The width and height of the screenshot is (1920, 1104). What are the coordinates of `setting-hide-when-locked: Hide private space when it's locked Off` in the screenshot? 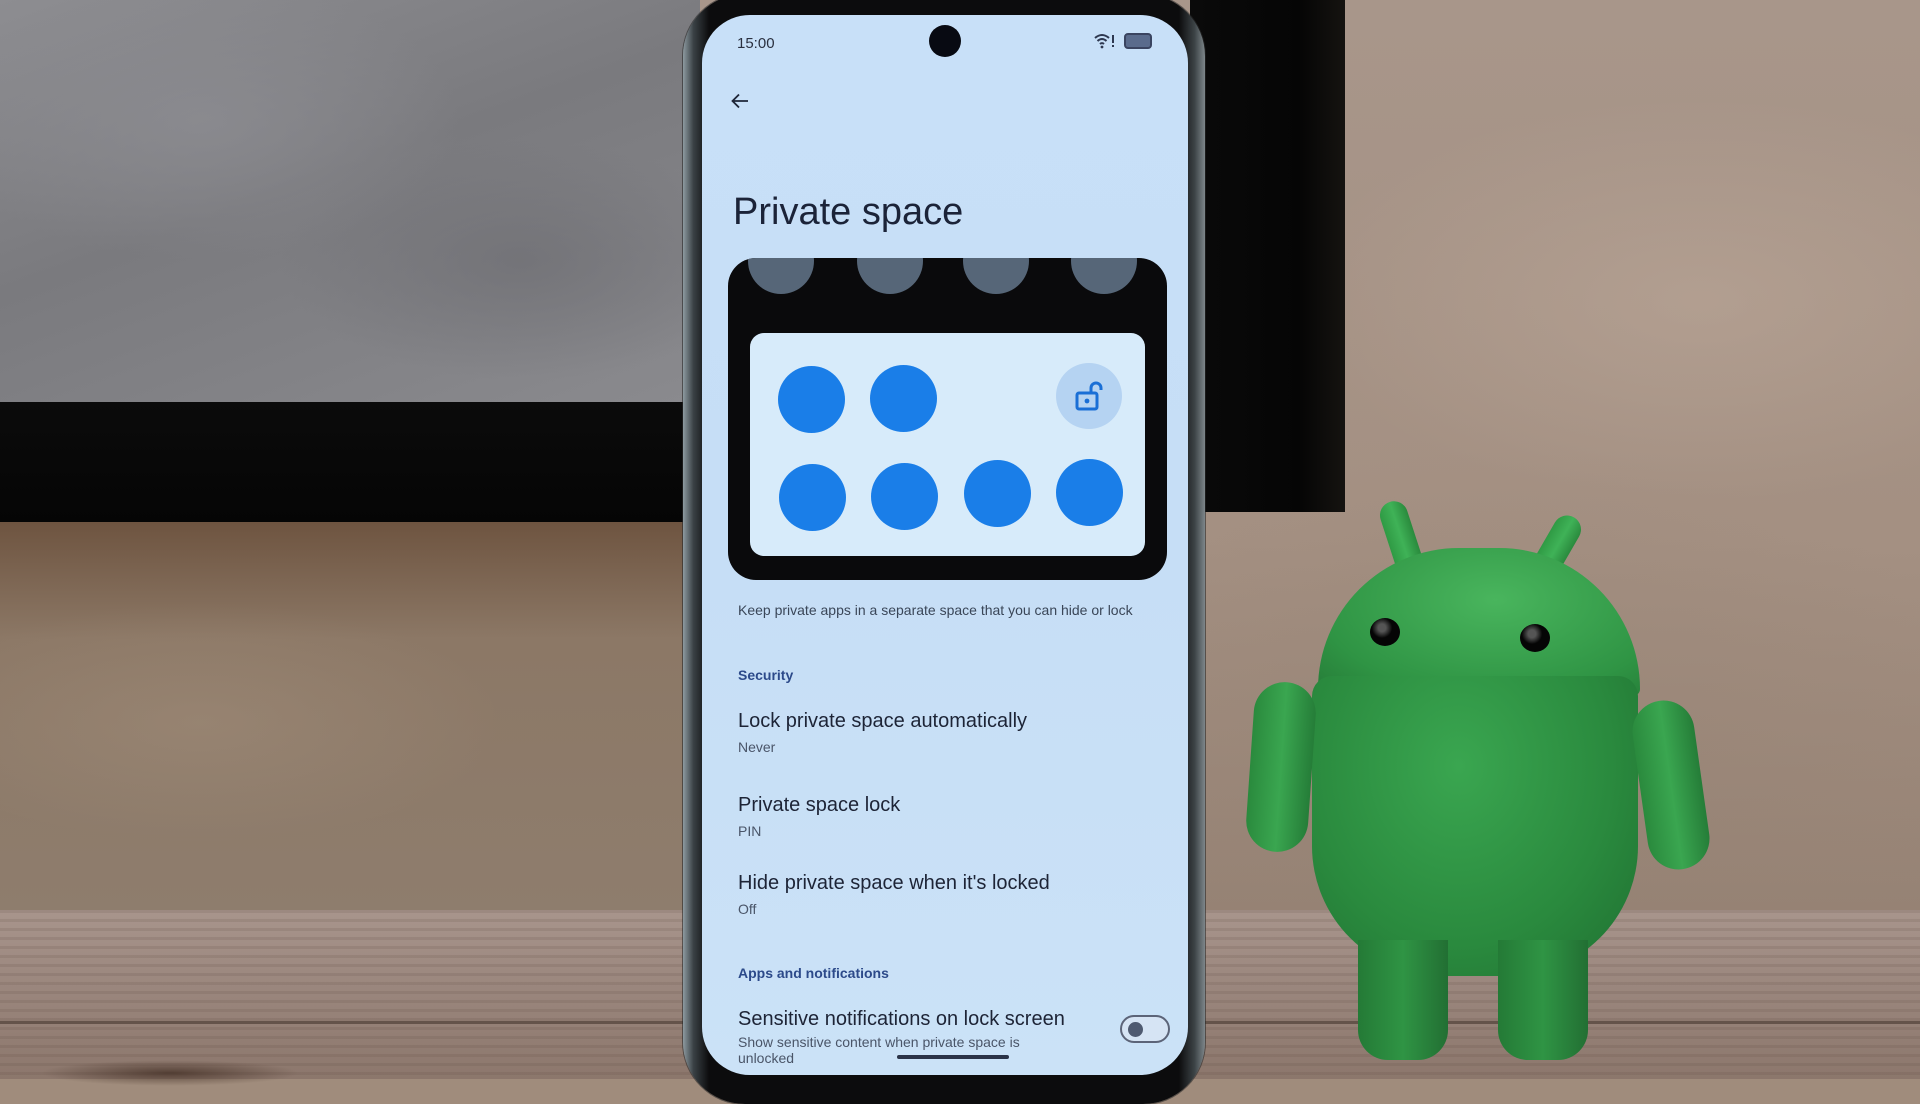 It's located at (948, 894).